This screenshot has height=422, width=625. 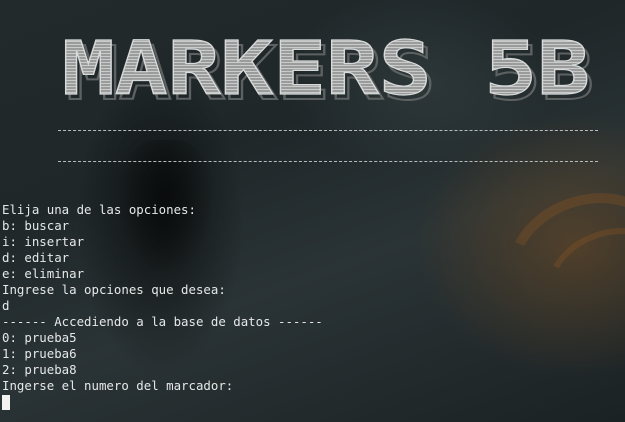 I want to click on menu-option-editar: d: editar, so click(x=36, y=257).